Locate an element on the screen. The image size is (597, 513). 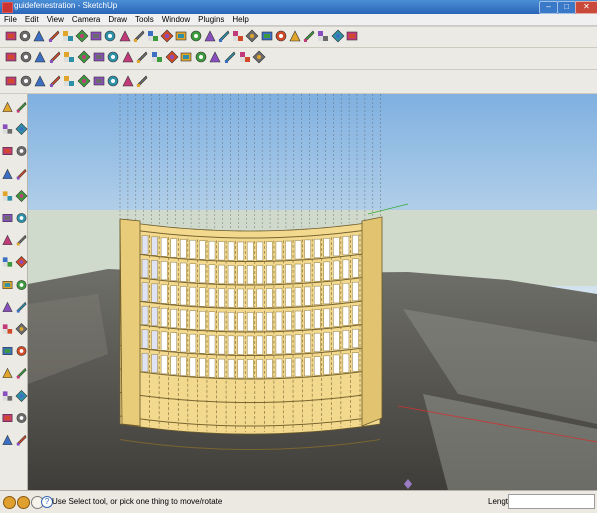
left-look-around-icon is located at coordinates (7, 440).